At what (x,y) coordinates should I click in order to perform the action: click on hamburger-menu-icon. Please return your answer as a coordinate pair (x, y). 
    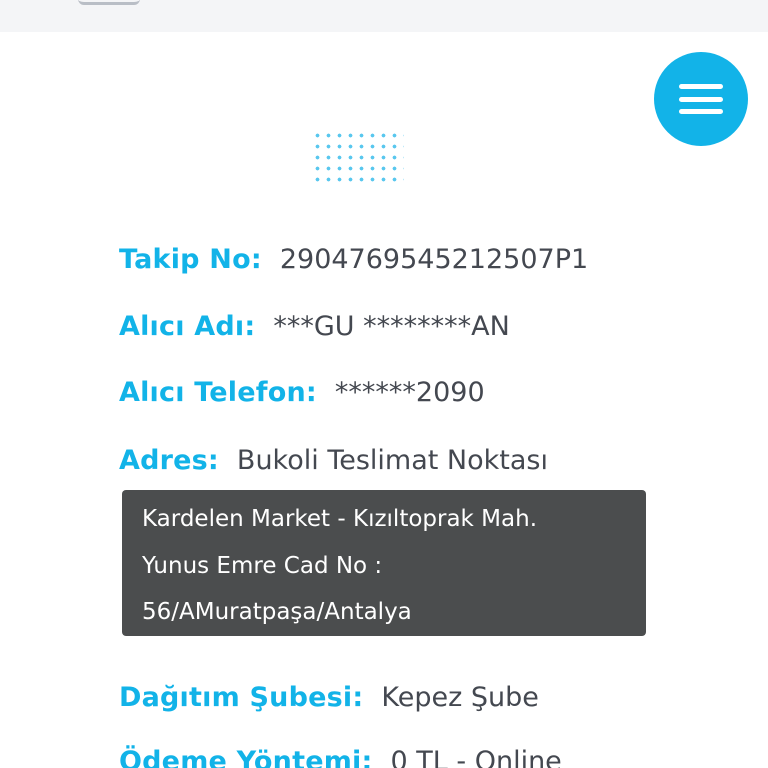
    Looking at the image, I should click on (701, 99).